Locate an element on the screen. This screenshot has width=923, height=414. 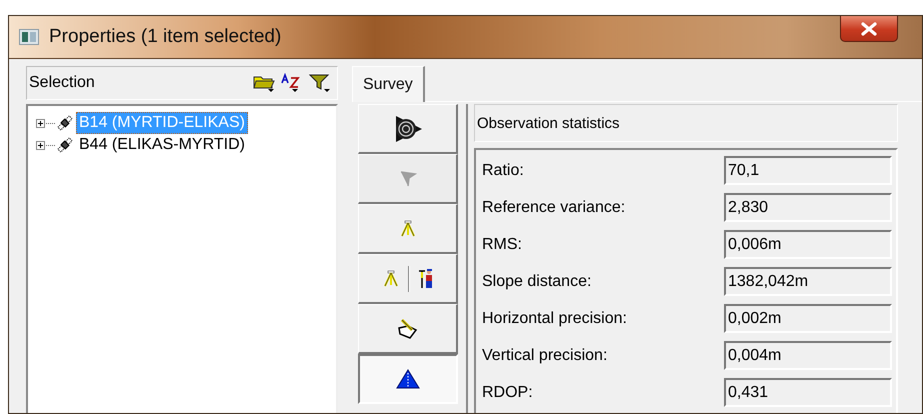
value-field: 0,002m is located at coordinates (808, 318).